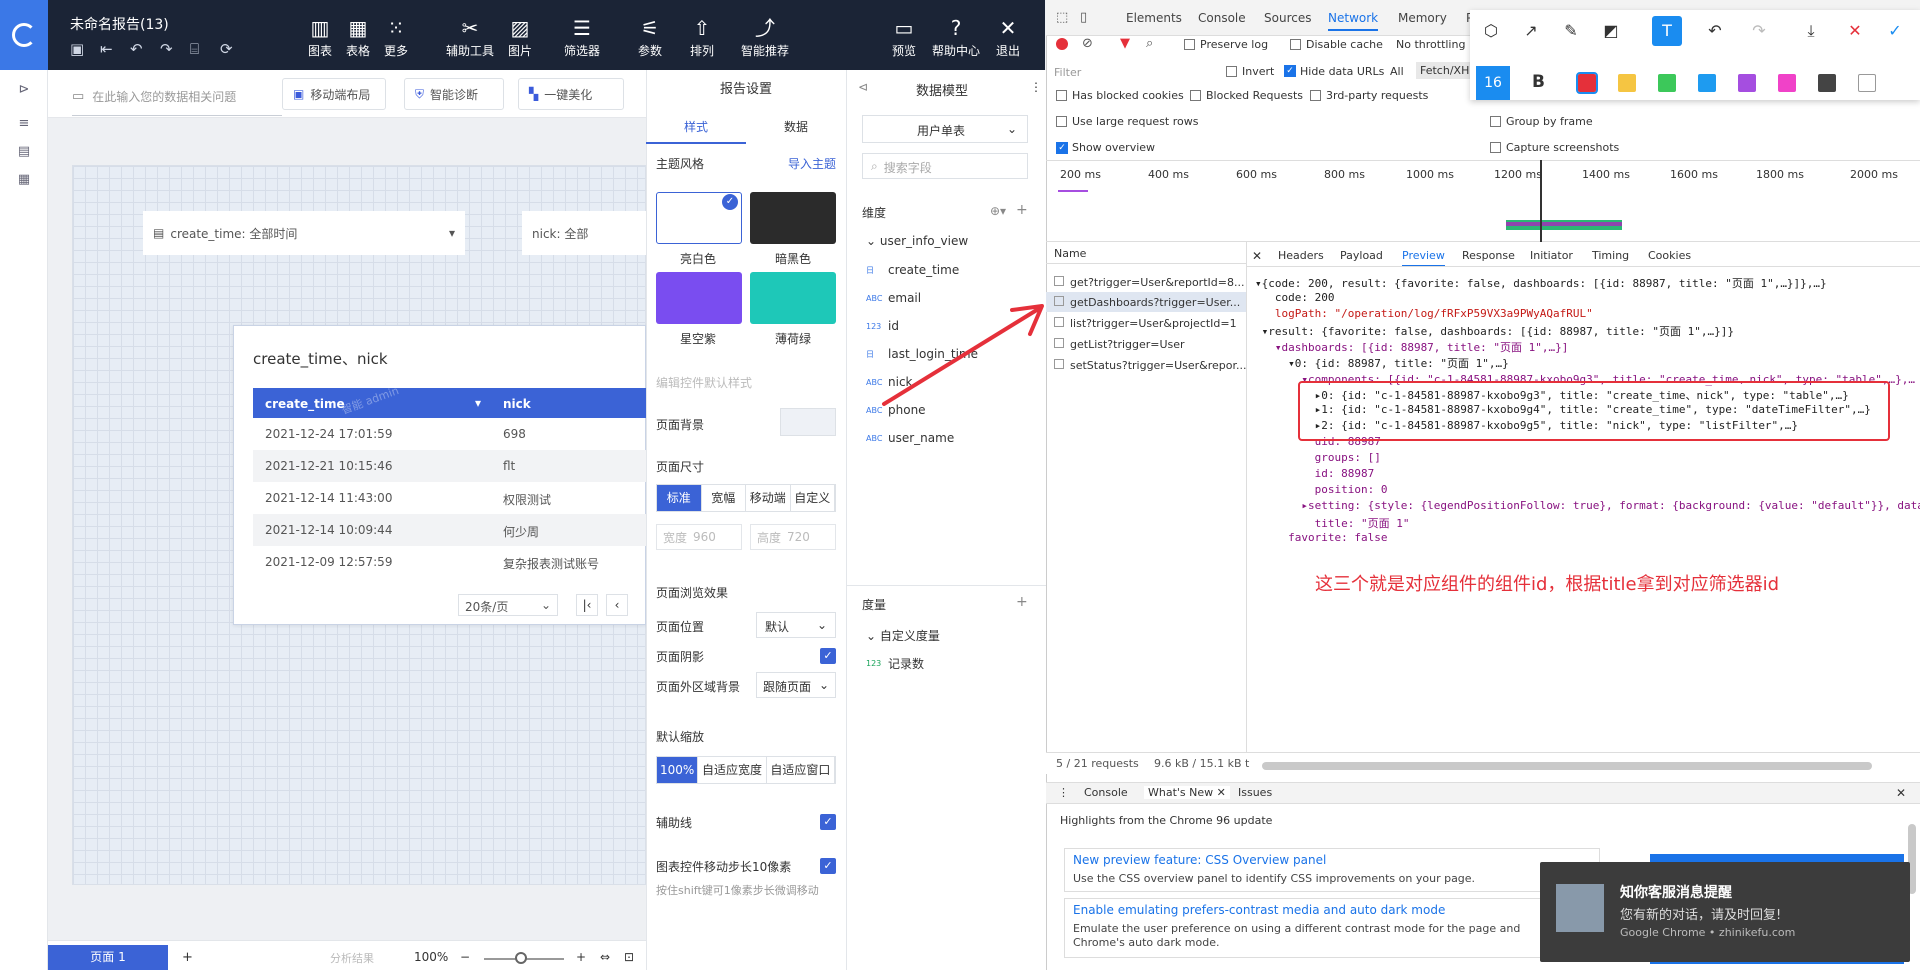  Describe the element at coordinates (828, 866) in the screenshot. I see `step-checkbox: ✓` at that location.